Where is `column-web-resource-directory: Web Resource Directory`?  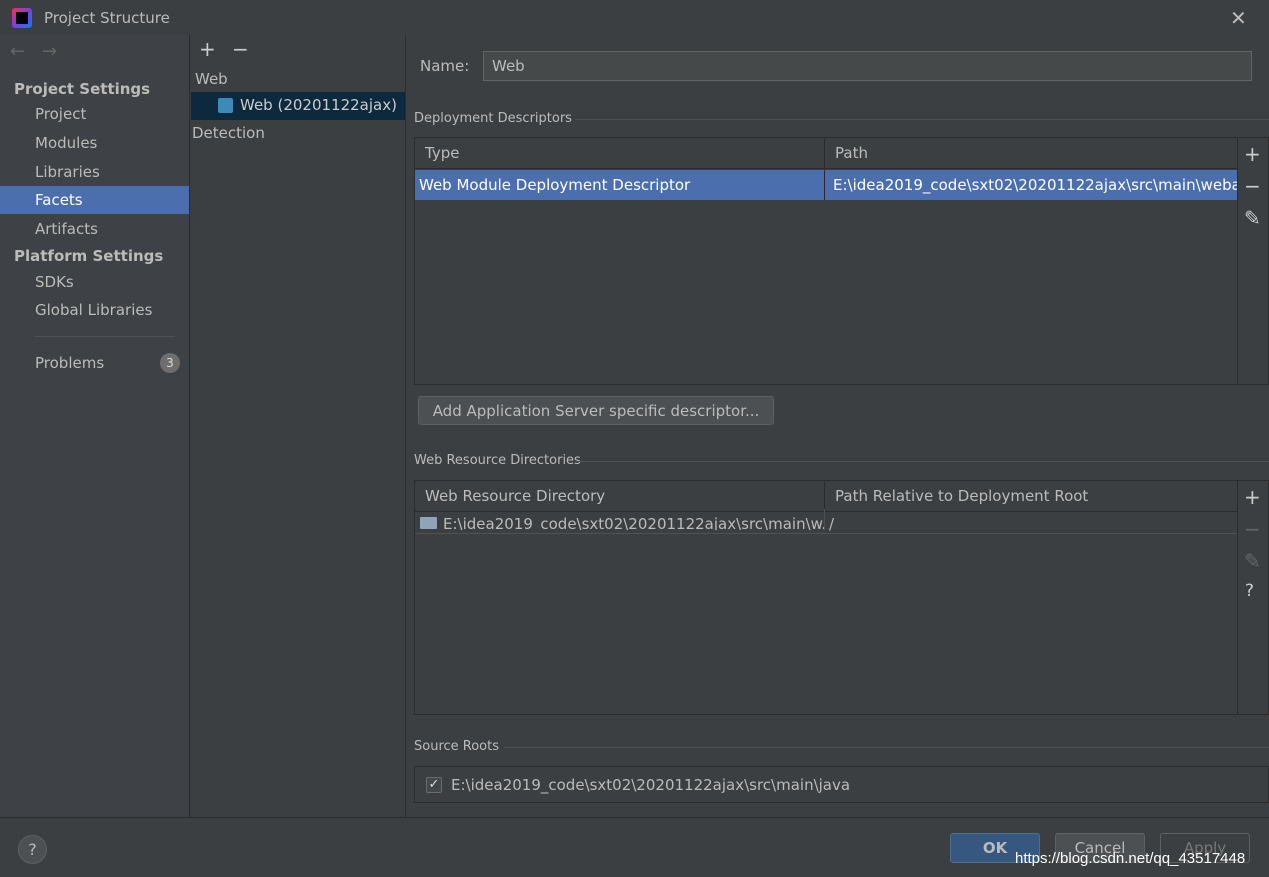
column-web-resource-directory: Web Resource Directory is located at coordinates (620, 496).